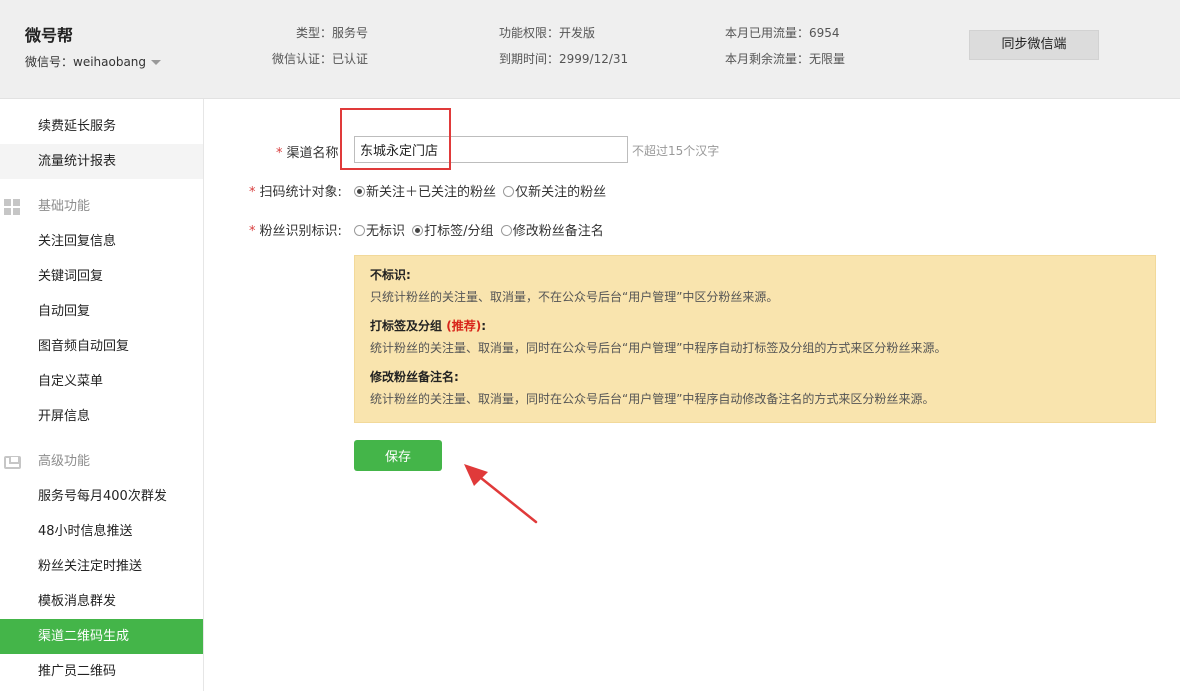 The height and width of the screenshot is (691, 1180). What do you see at coordinates (101, 241) in the screenshot?
I see `sidebar-item-follow-reply: 关注回复信息` at bounding box center [101, 241].